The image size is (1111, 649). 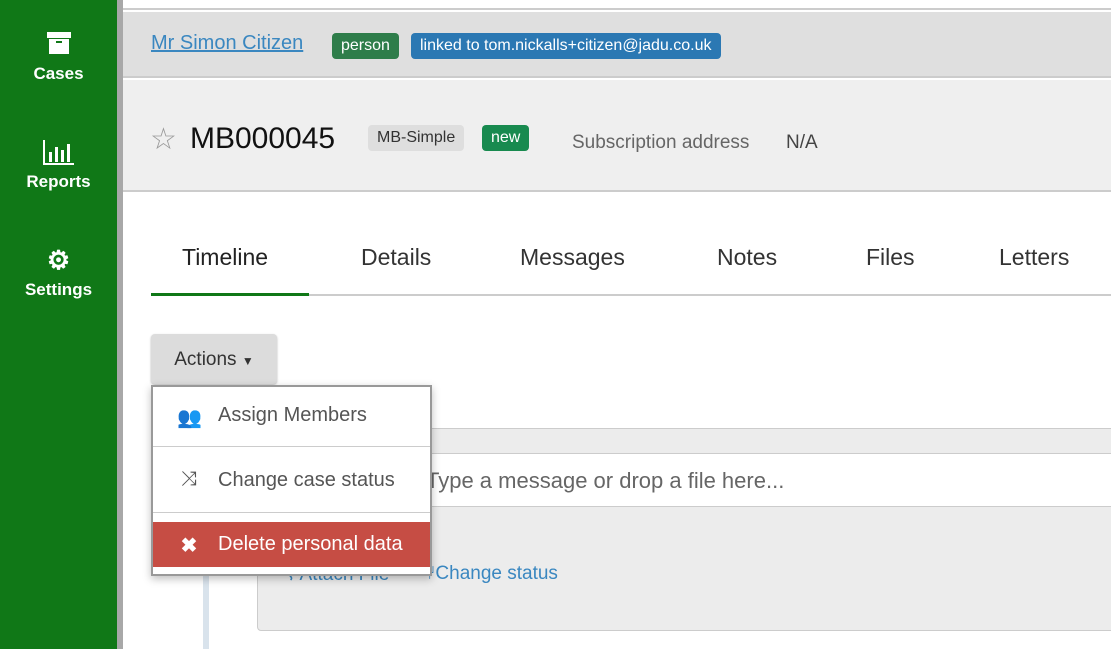 What do you see at coordinates (572, 257) in the screenshot?
I see `tab-messages: Messages` at bounding box center [572, 257].